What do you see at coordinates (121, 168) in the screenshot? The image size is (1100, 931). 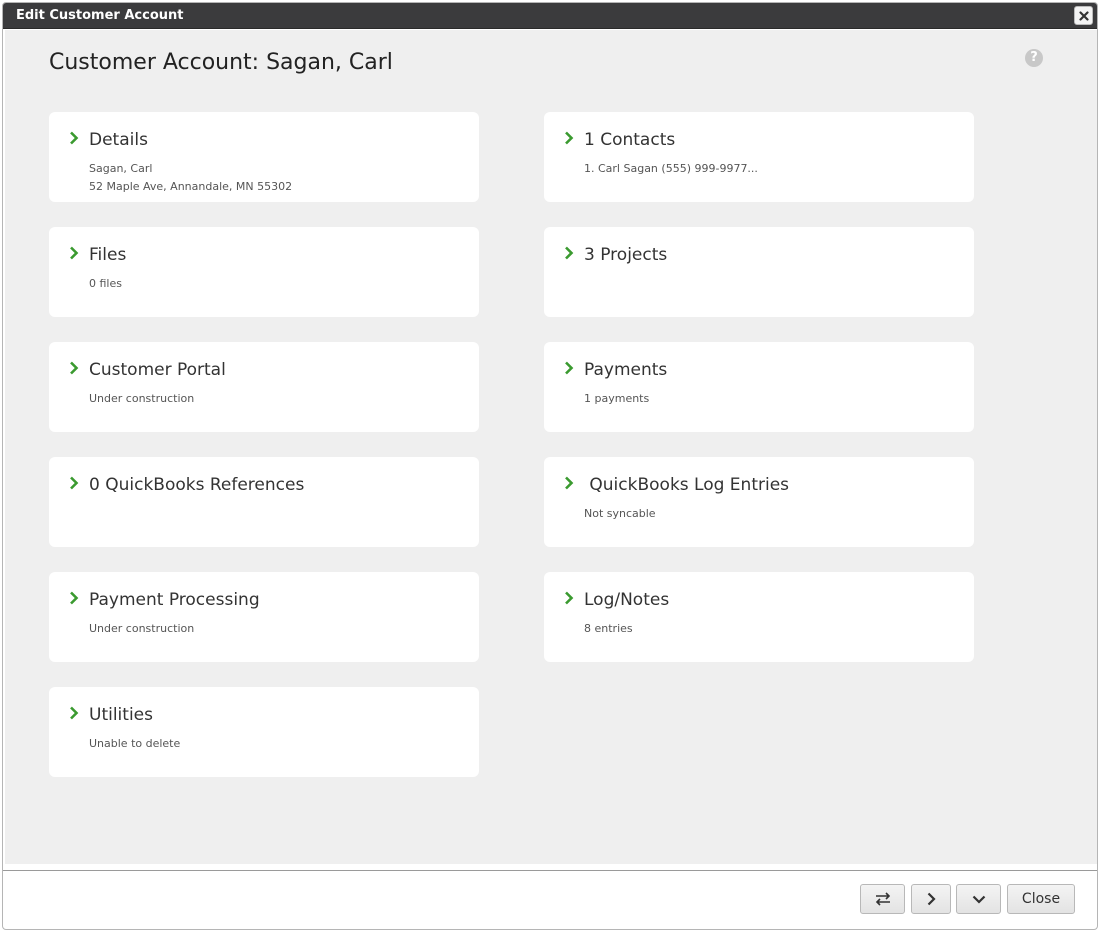 I see `details-name: Sagan, Carl` at bounding box center [121, 168].